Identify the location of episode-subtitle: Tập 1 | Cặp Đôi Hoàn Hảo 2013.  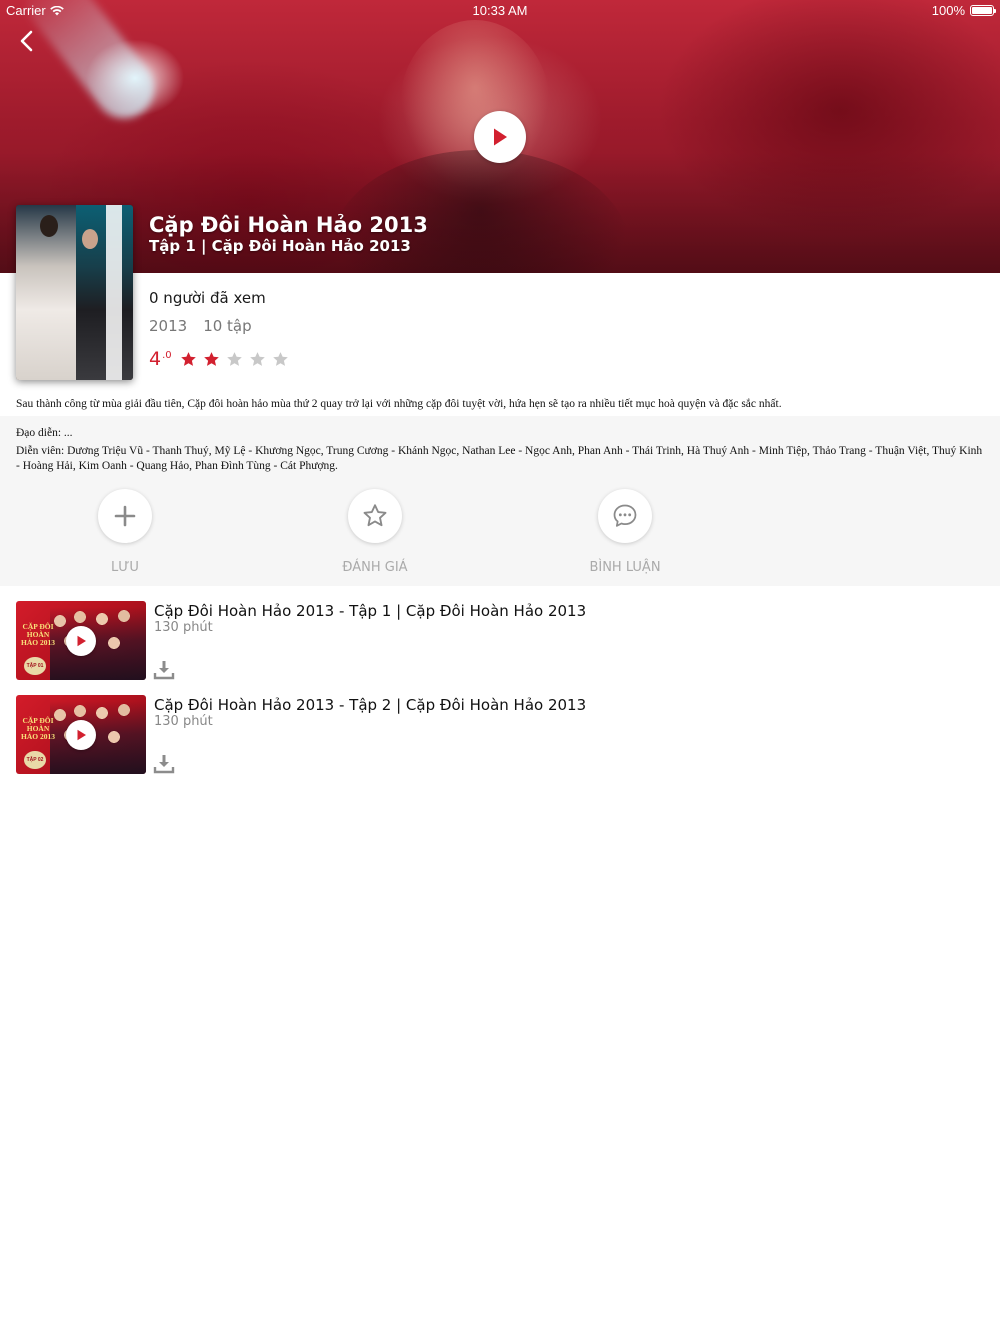
(280, 246).